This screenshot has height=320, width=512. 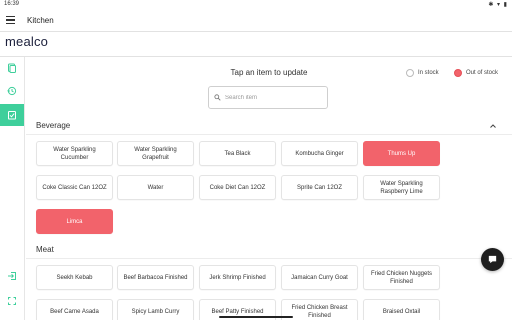 I want to click on search-box, so click(x=268, y=97).